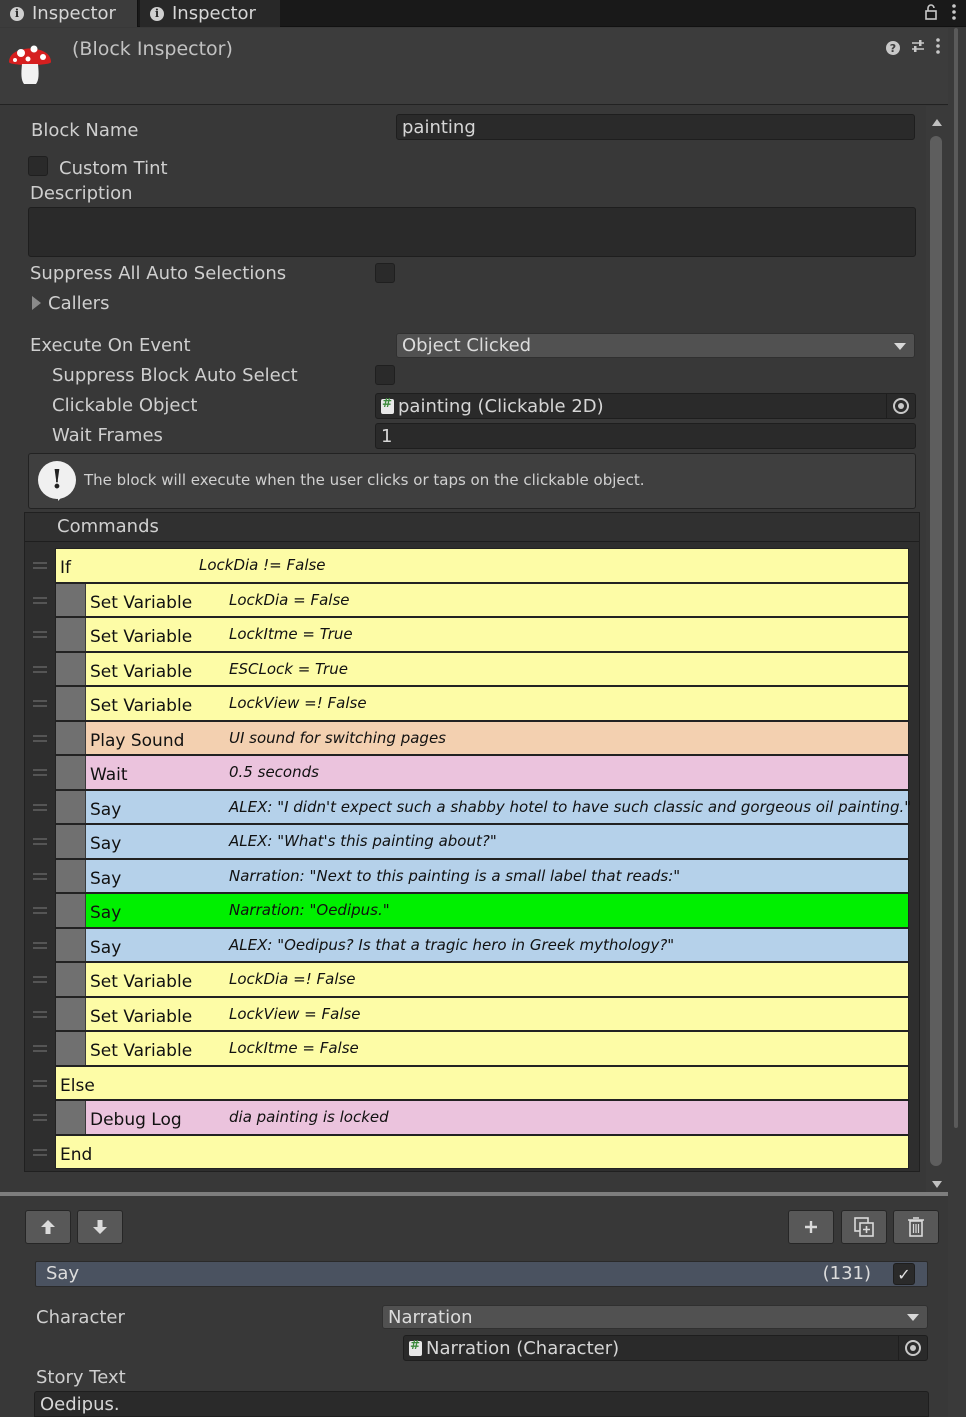  What do you see at coordinates (274, 772) in the screenshot?
I see `command-summary: 0.5 seconds` at bounding box center [274, 772].